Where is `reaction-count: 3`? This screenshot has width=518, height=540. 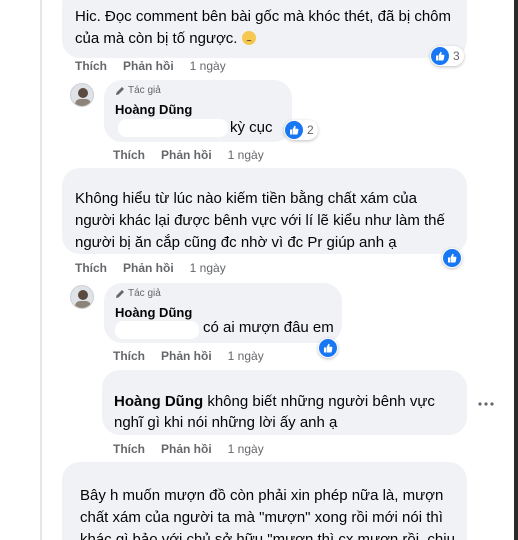 reaction-count: 3 is located at coordinates (447, 56).